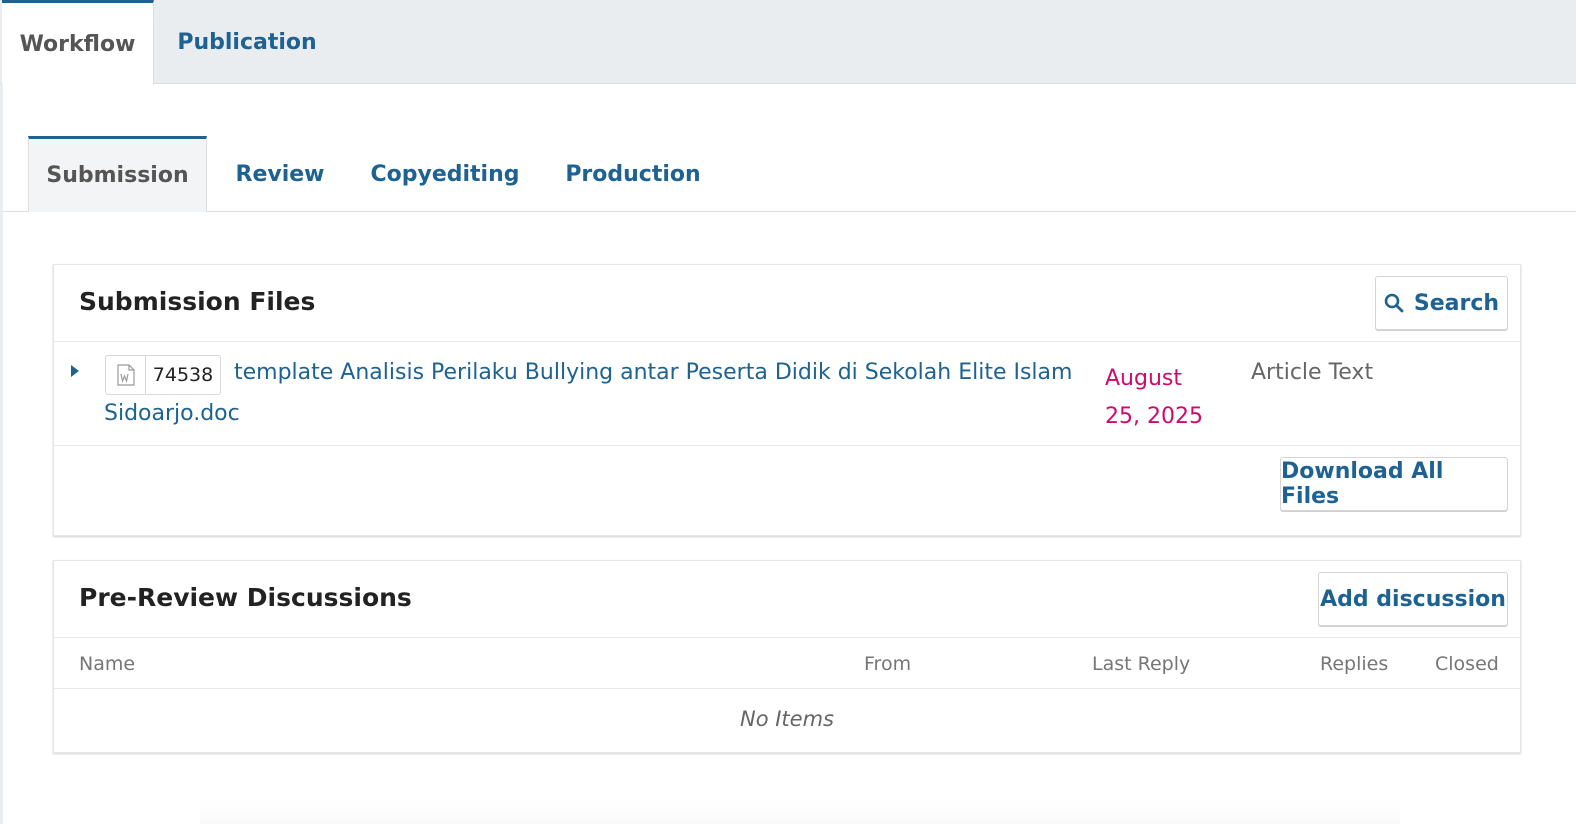 The height and width of the screenshot is (824, 1576). I want to click on tab-production: Production, so click(633, 174).